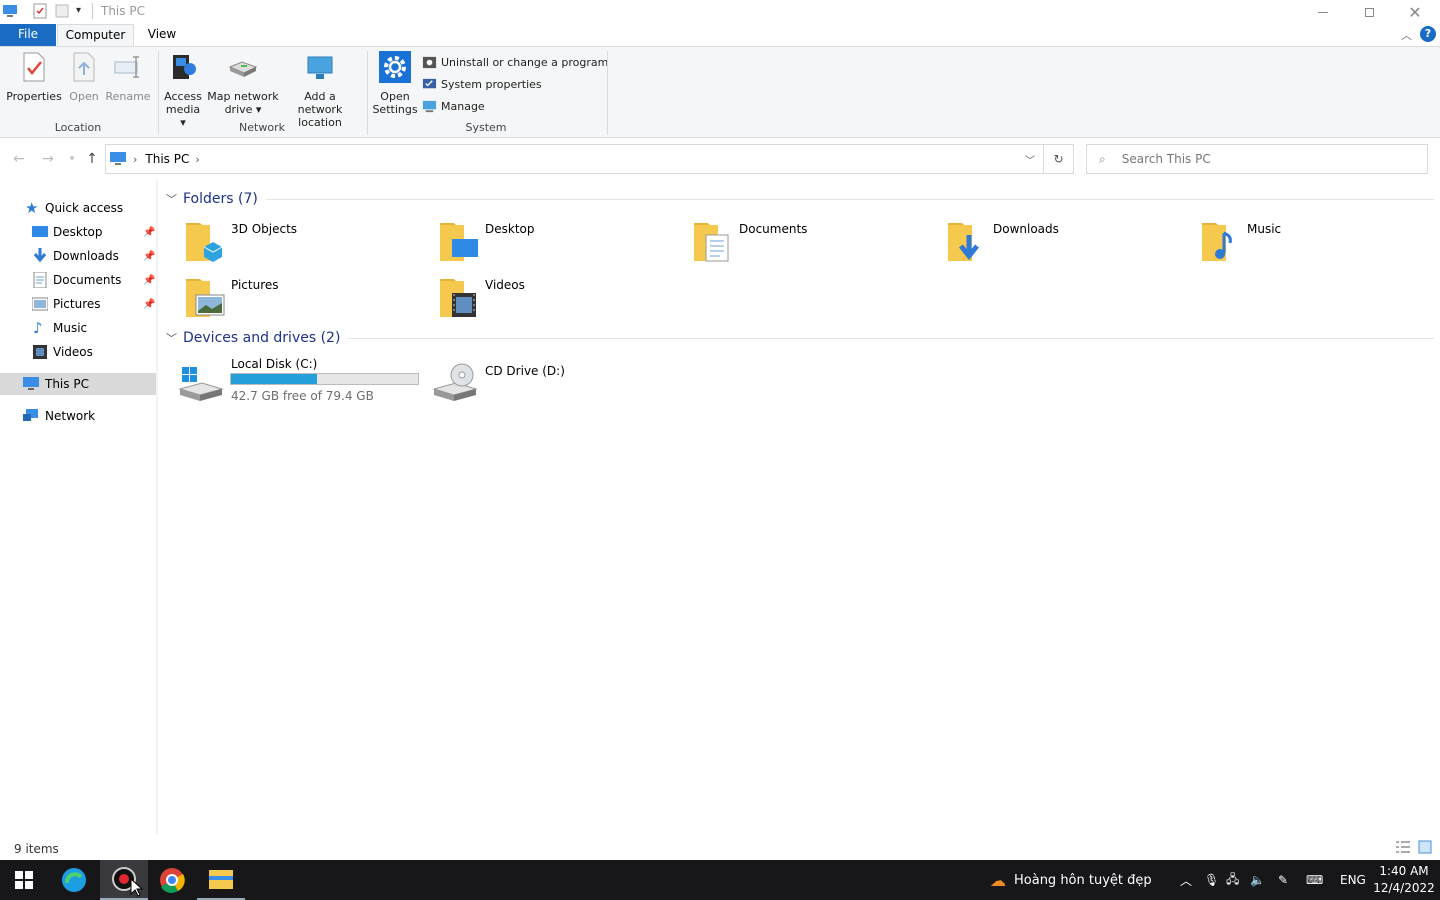 The width and height of the screenshot is (1440, 900). I want to click on pen-tray-icon: ✎, so click(1283, 880).